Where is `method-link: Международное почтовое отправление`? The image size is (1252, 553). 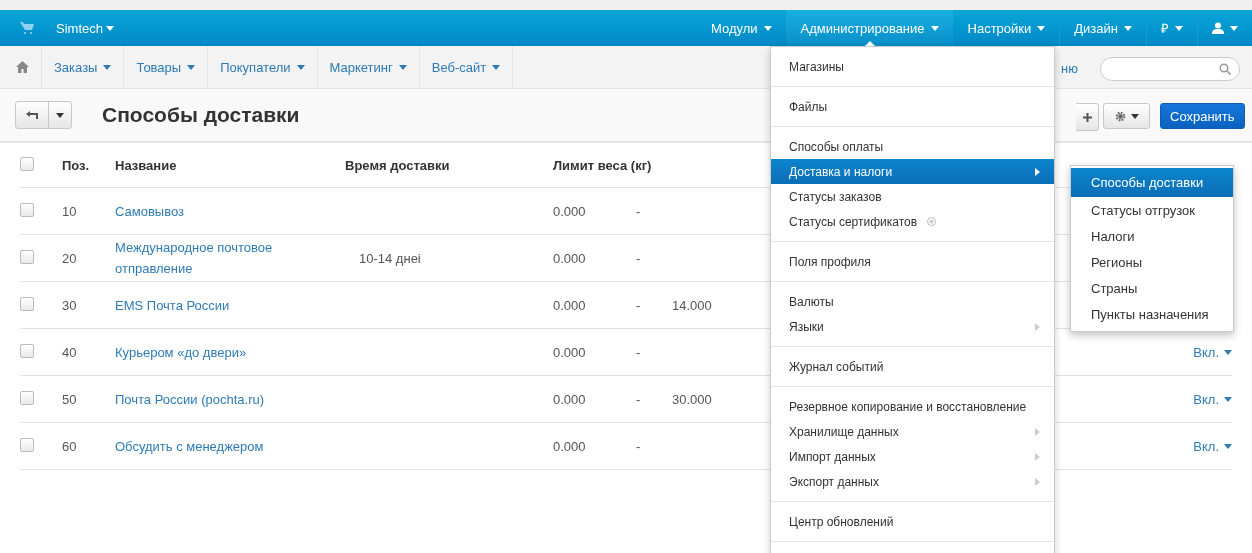
method-link: Международное почтовое отправление is located at coordinates (215, 258).